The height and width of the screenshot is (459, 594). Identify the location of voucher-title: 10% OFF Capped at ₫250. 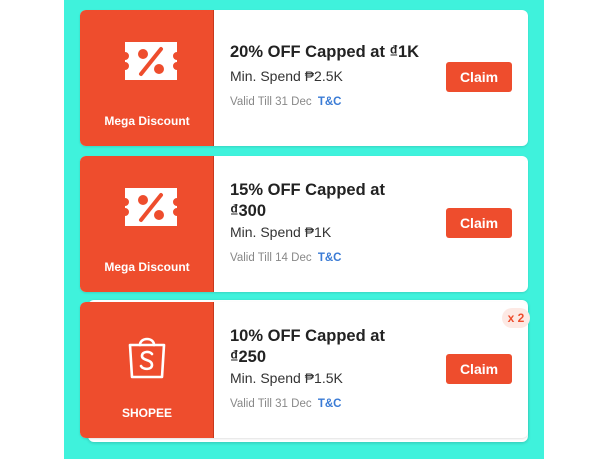
(340, 347).